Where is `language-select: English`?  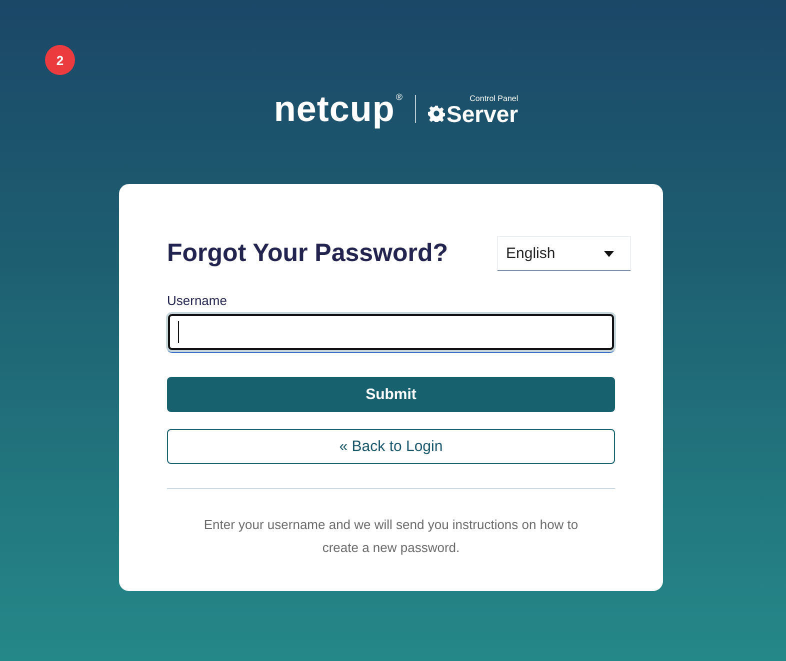 language-select: English is located at coordinates (564, 253).